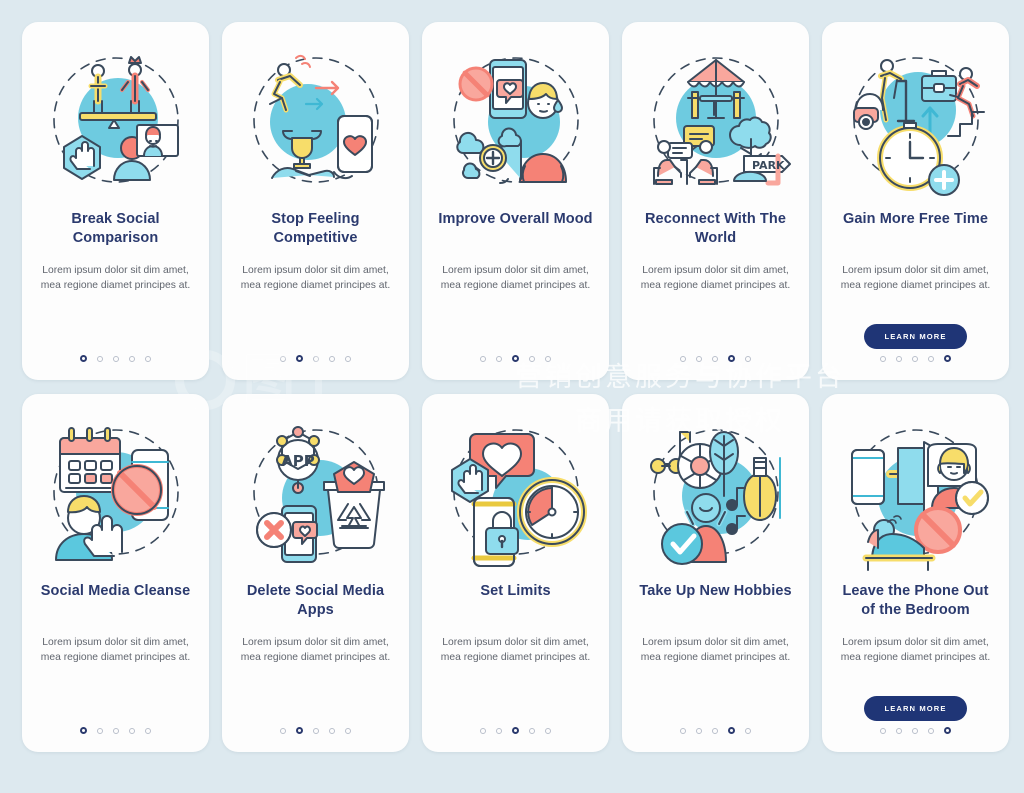 Image resolution: width=1024 pixels, height=793 pixels. What do you see at coordinates (916, 120) in the screenshot?
I see `illustration-clock-plus-briefcase-stairs-vacuum` at bounding box center [916, 120].